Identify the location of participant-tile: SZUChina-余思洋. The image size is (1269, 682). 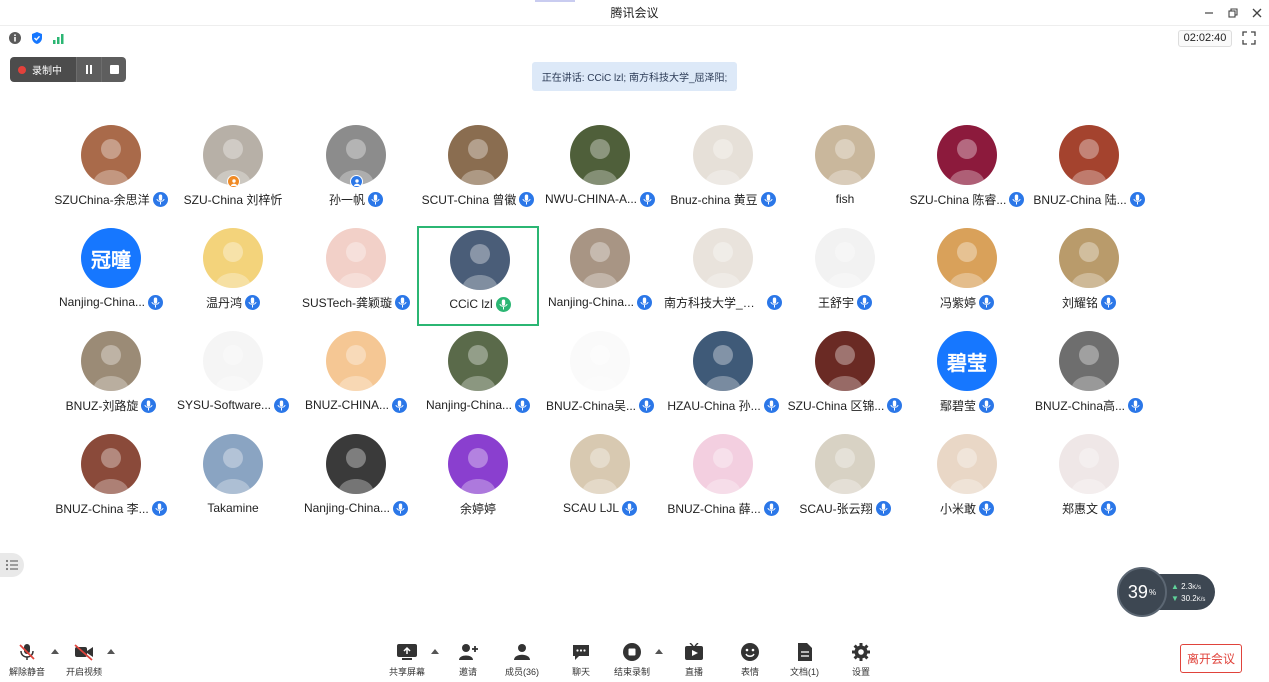
(111, 173).